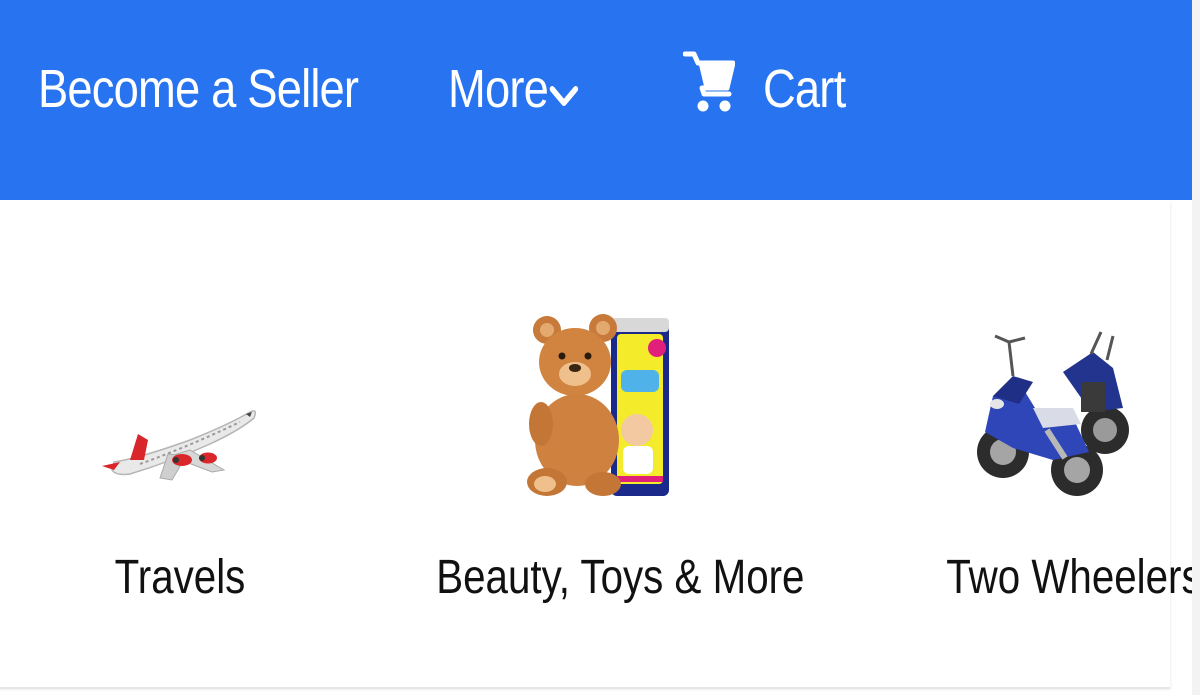  Describe the element at coordinates (585, 688) in the screenshot. I see `divider` at that location.